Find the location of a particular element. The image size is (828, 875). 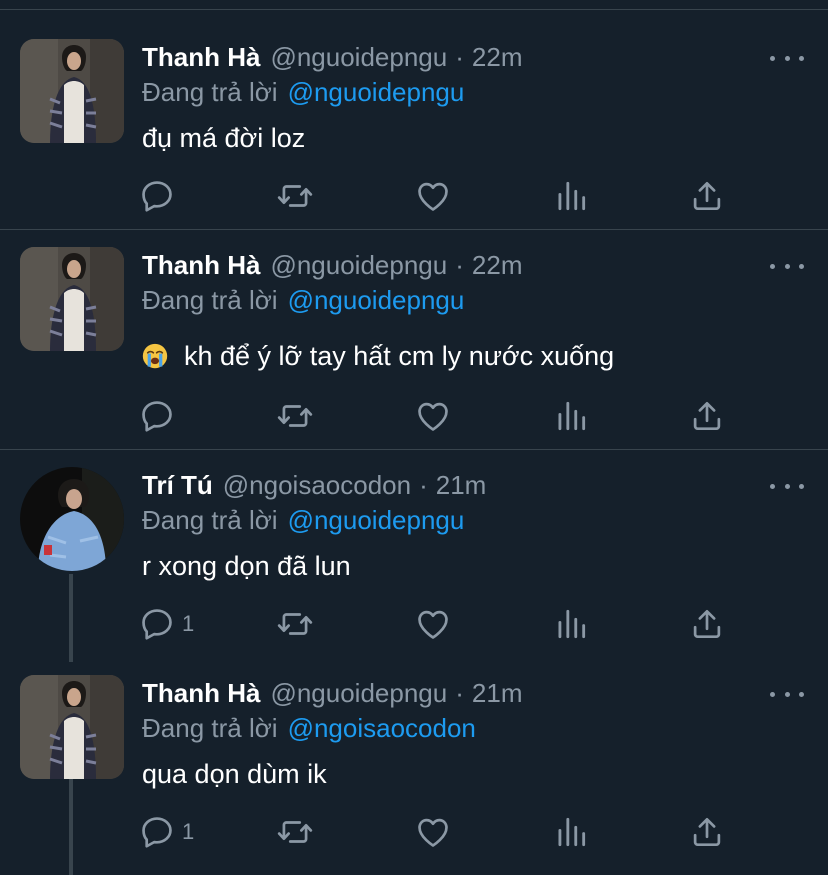

tweet-text: qua dọn dùm ik is located at coordinates (234, 774).